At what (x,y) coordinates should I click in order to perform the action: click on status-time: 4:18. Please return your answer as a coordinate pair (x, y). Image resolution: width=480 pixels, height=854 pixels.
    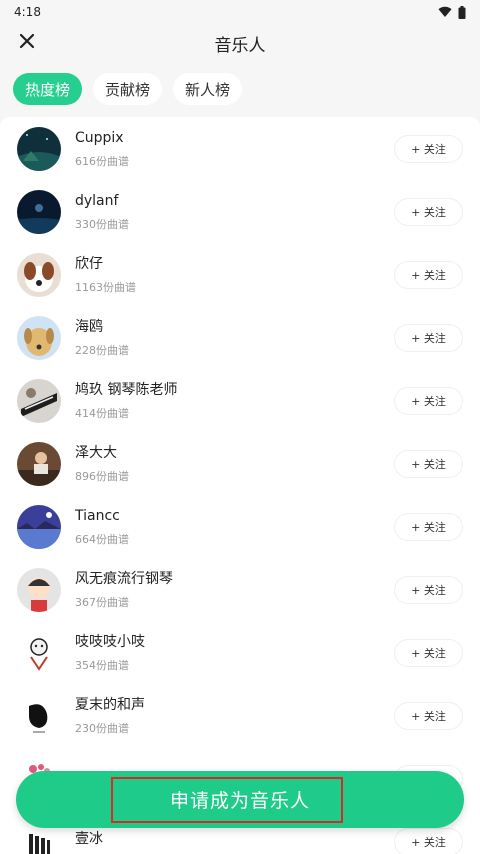
    Looking at the image, I should click on (27, 12).